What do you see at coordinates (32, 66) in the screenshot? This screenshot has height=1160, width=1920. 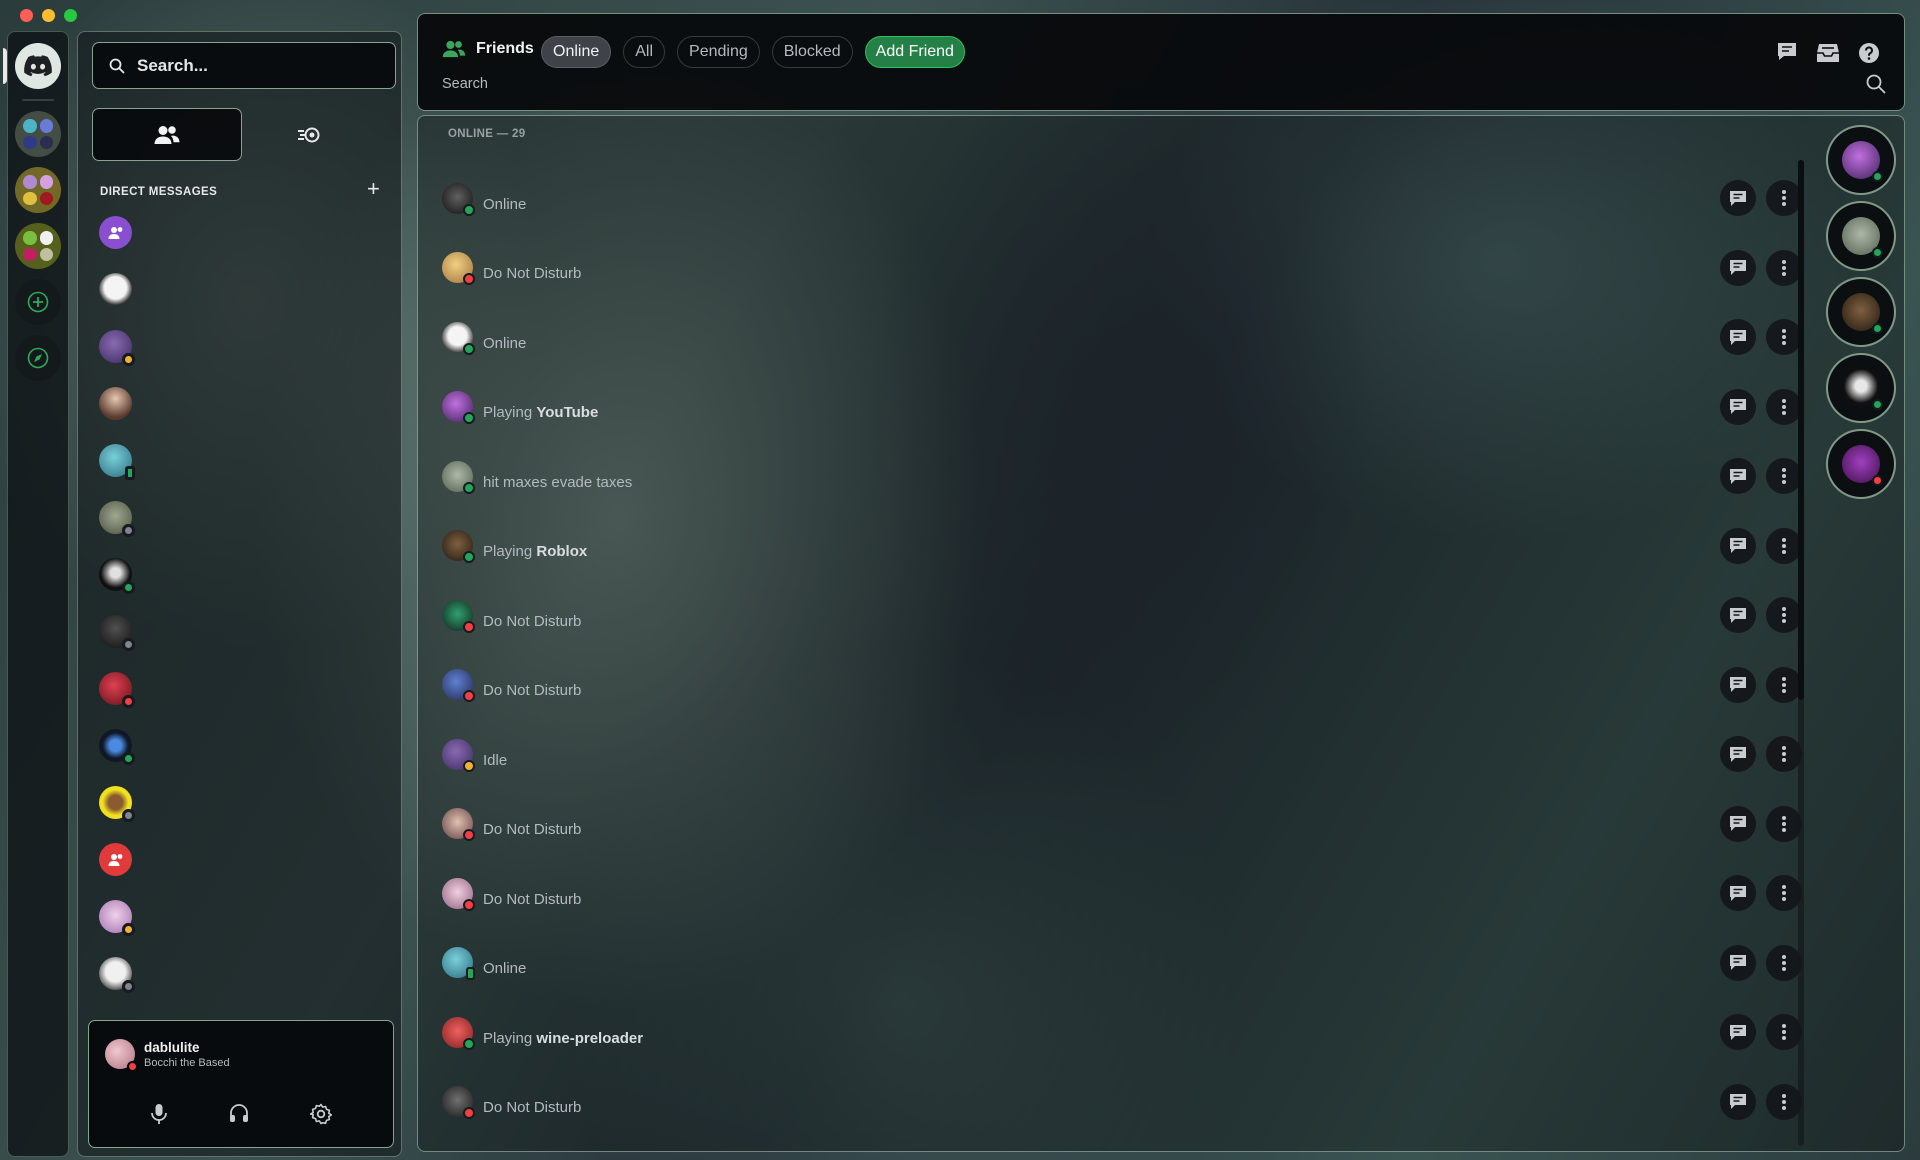 I see `home-button` at bounding box center [32, 66].